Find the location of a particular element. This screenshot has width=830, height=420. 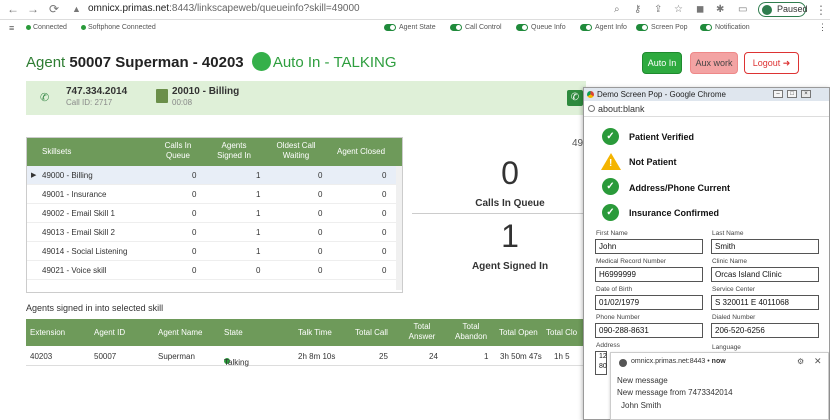

key-icon: ⚷ is located at coordinates (637, 9).